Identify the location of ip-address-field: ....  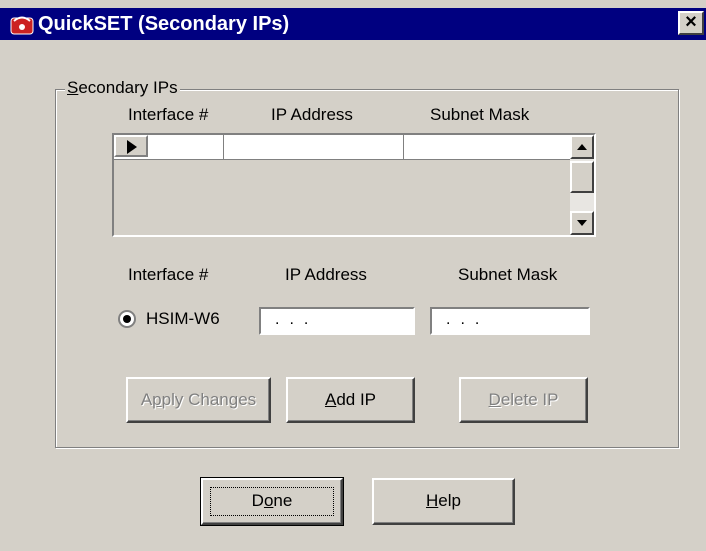
(337, 321).